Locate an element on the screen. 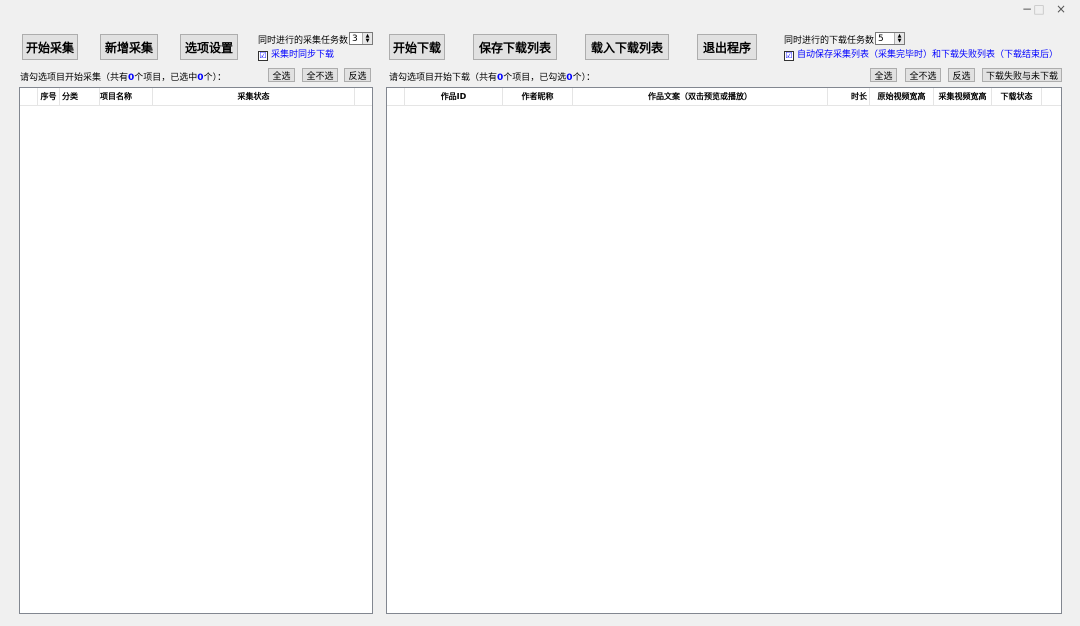 This screenshot has width=1080, height=626. download-select-none-button: 全不选 is located at coordinates (923, 75).